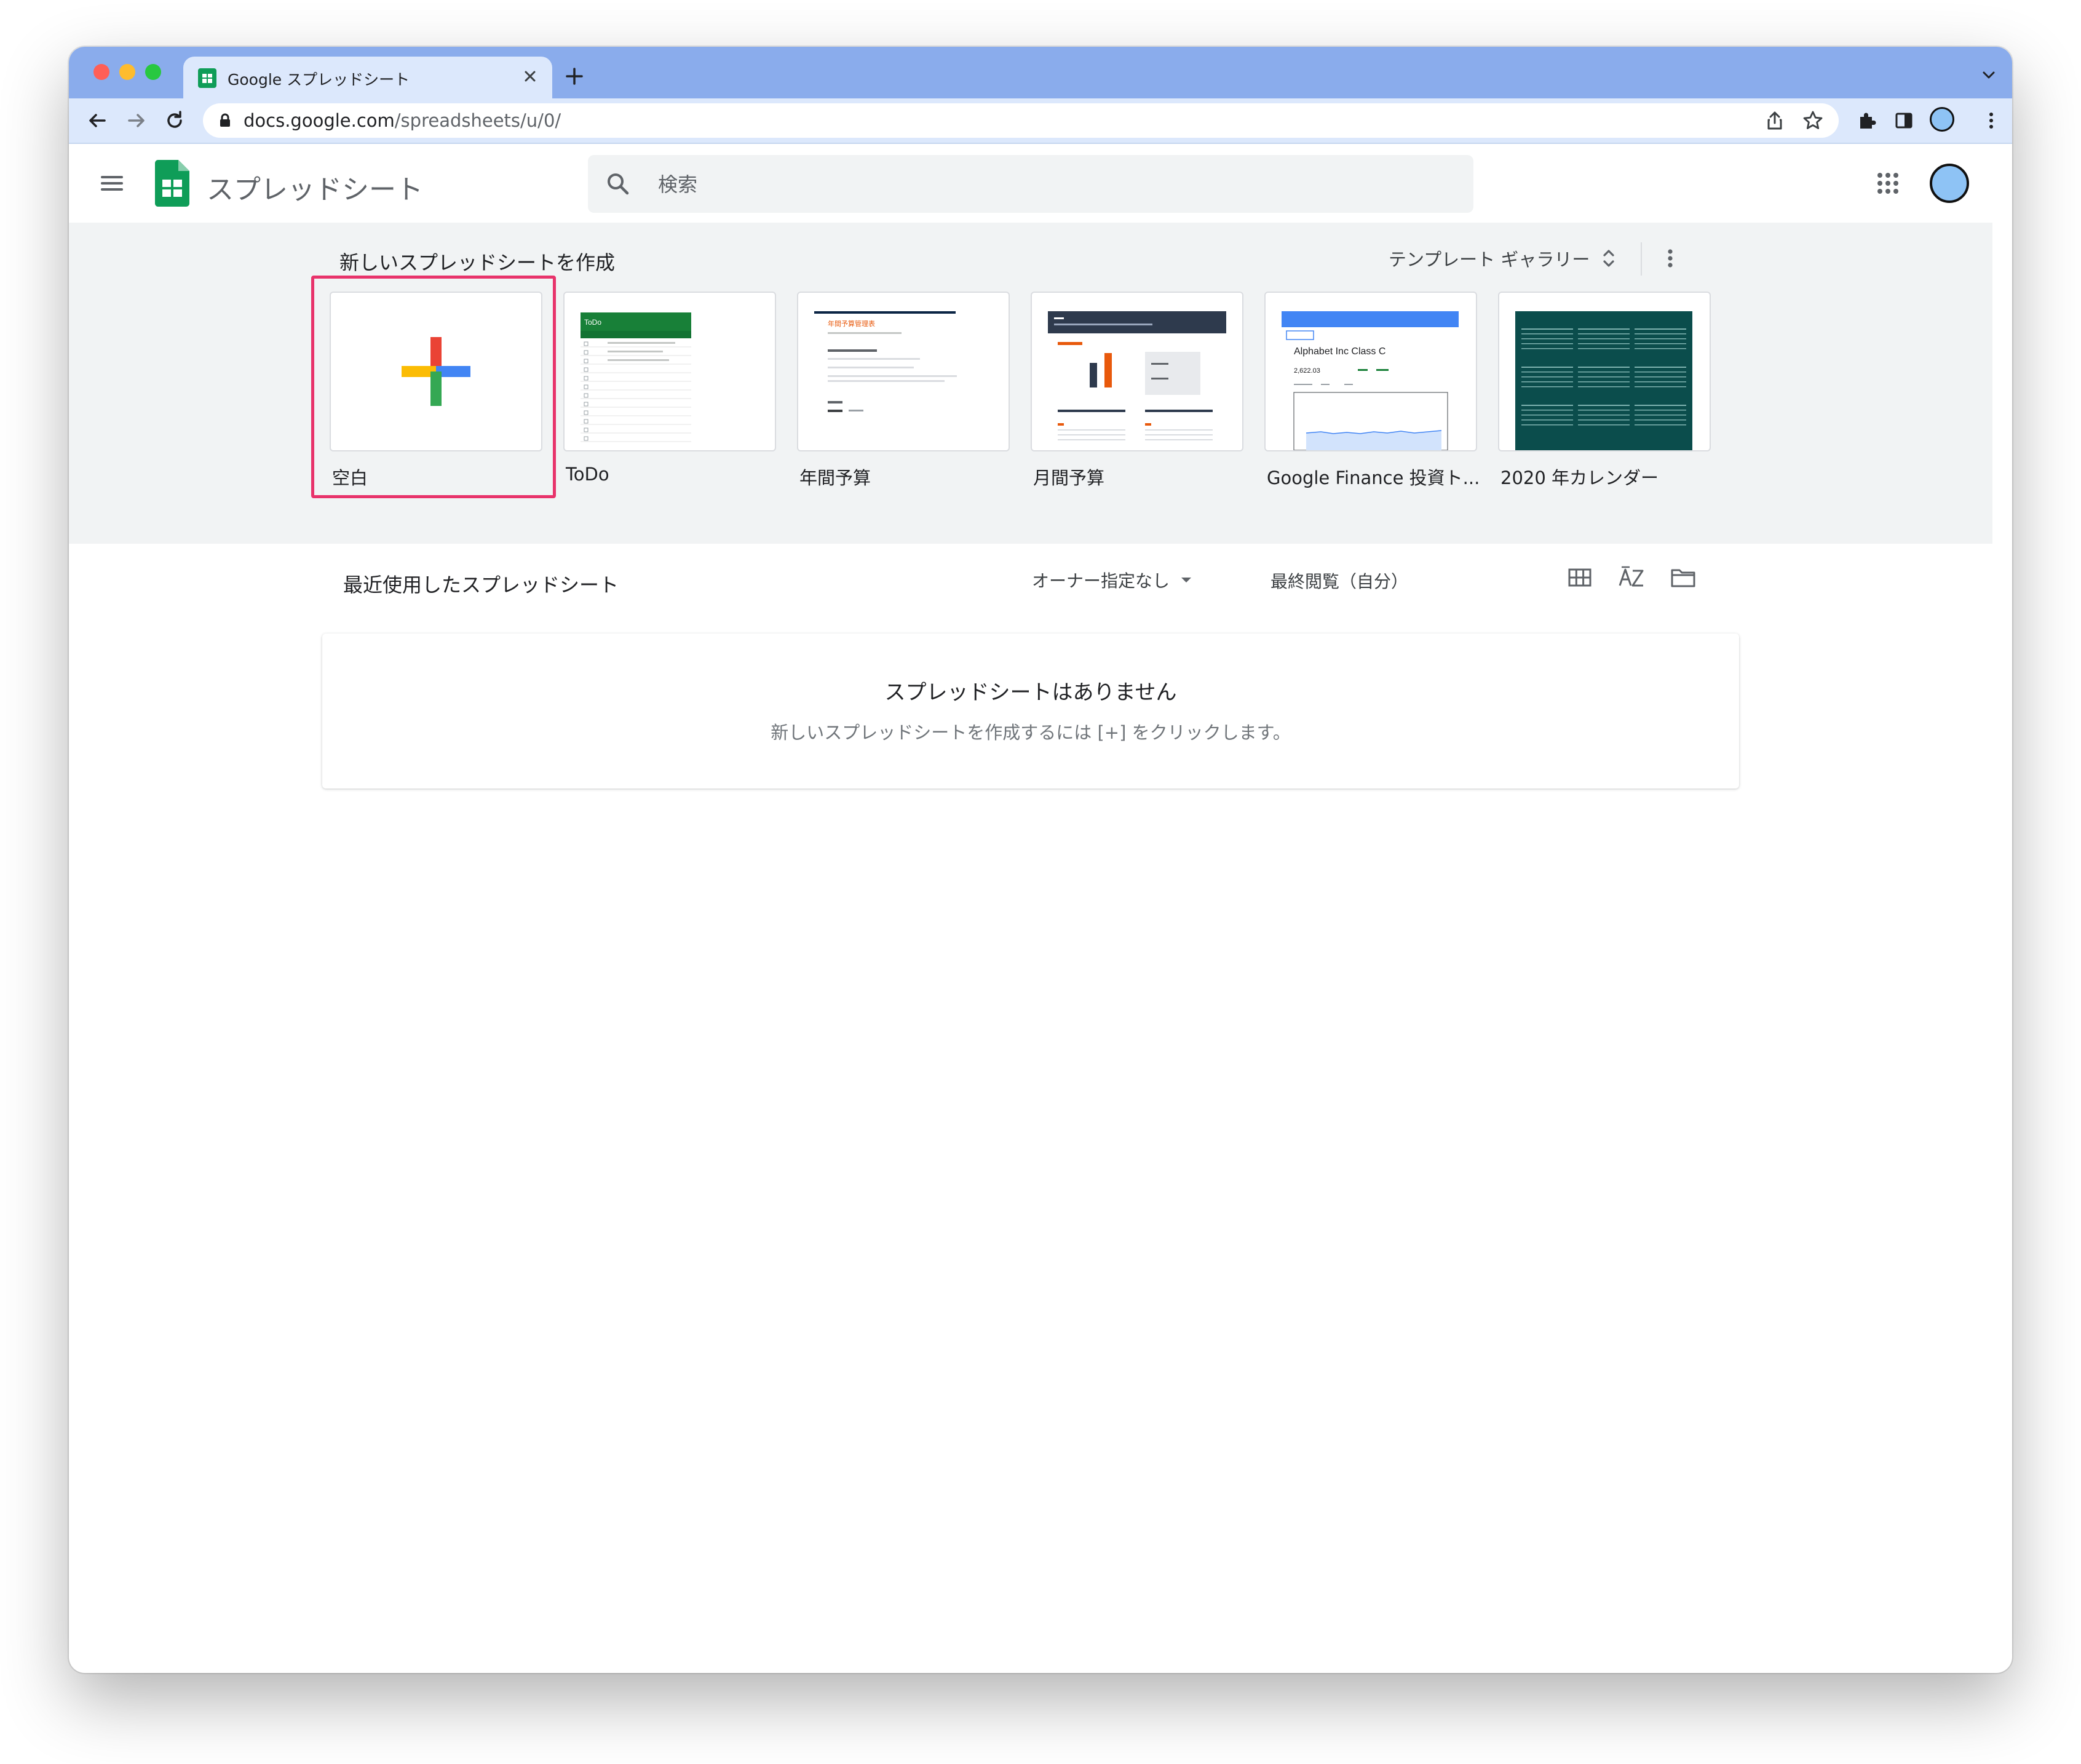 This screenshot has width=2081, height=1764. I want to click on account-avatar, so click(1949, 183).